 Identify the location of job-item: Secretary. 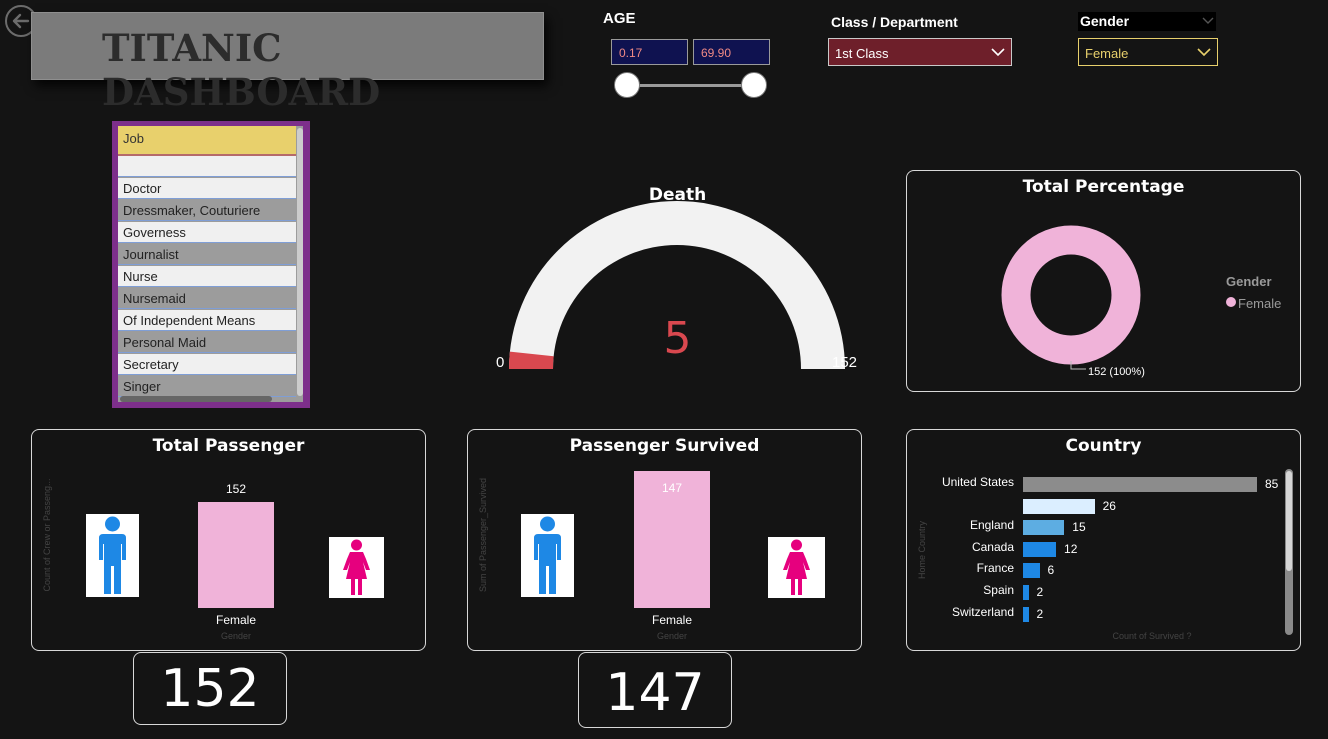
(207, 364).